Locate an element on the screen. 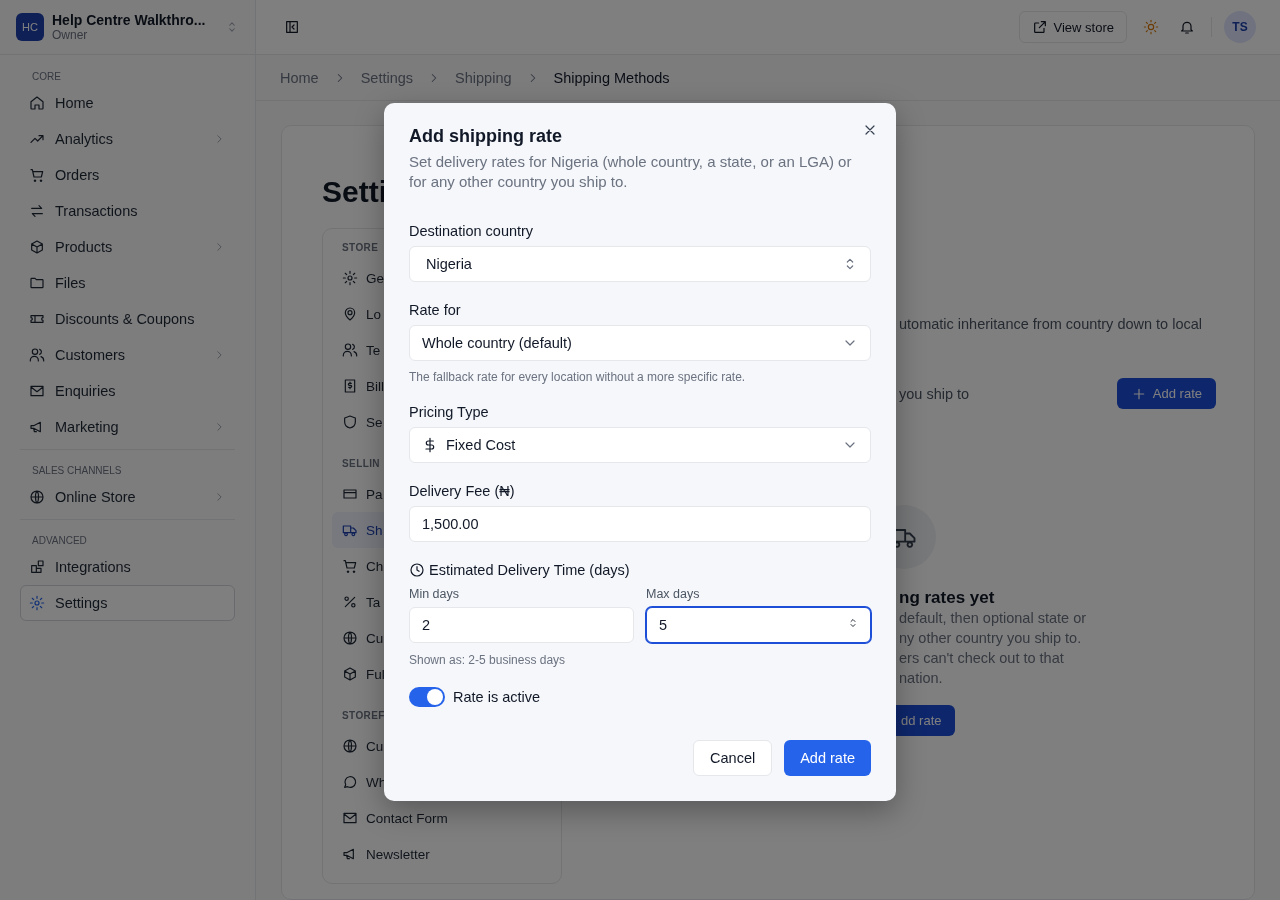  empty-state-text: nation. is located at coordinates (921, 678).